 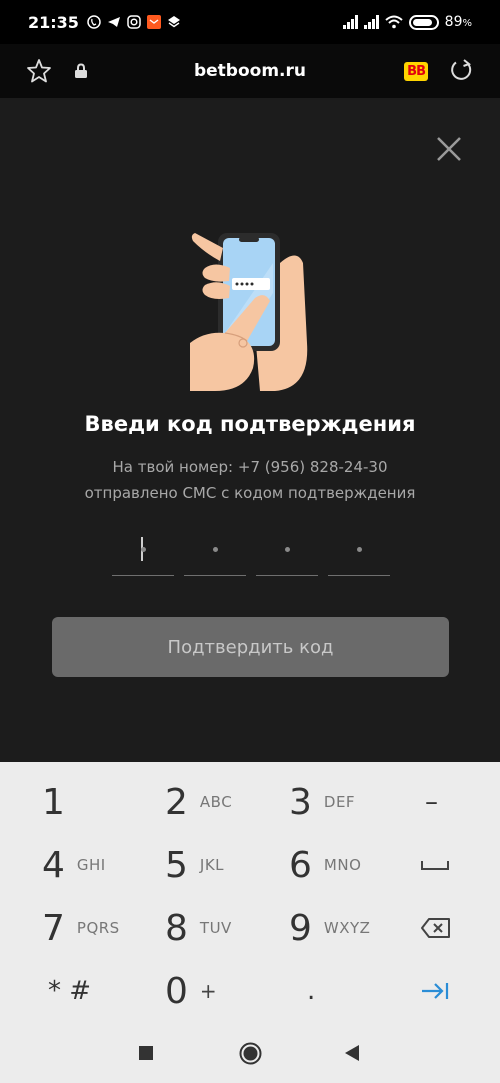 What do you see at coordinates (352, 1053) in the screenshot?
I see `back-icon` at bounding box center [352, 1053].